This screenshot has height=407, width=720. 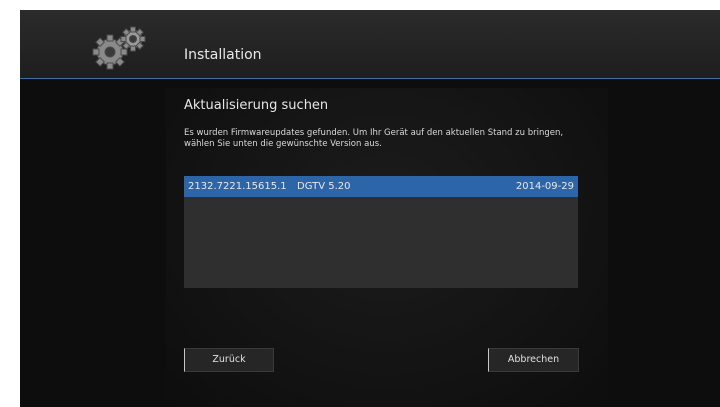 What do you see at coordinates (533, 360) in the screenshot?
I see `cancel-button: Abbrechen` at bounding box center [533, 360].